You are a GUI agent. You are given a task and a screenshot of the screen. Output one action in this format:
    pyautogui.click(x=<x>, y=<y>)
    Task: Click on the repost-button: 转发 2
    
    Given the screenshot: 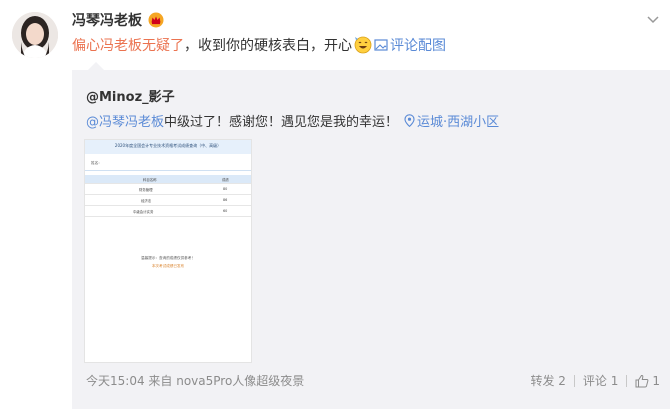 What is the action you would take?
    pyautogui.click(x=547, y=380)
    